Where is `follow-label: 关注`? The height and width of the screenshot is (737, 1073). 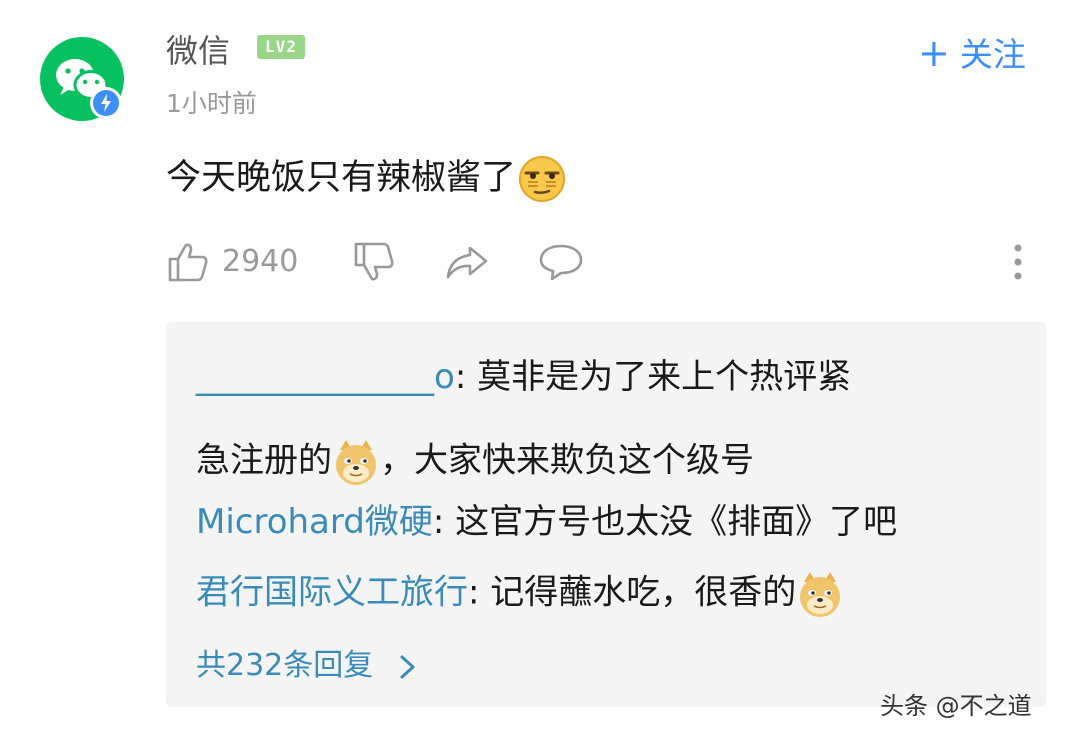 follow-label: 关注 is located at coordinates (992, 54).